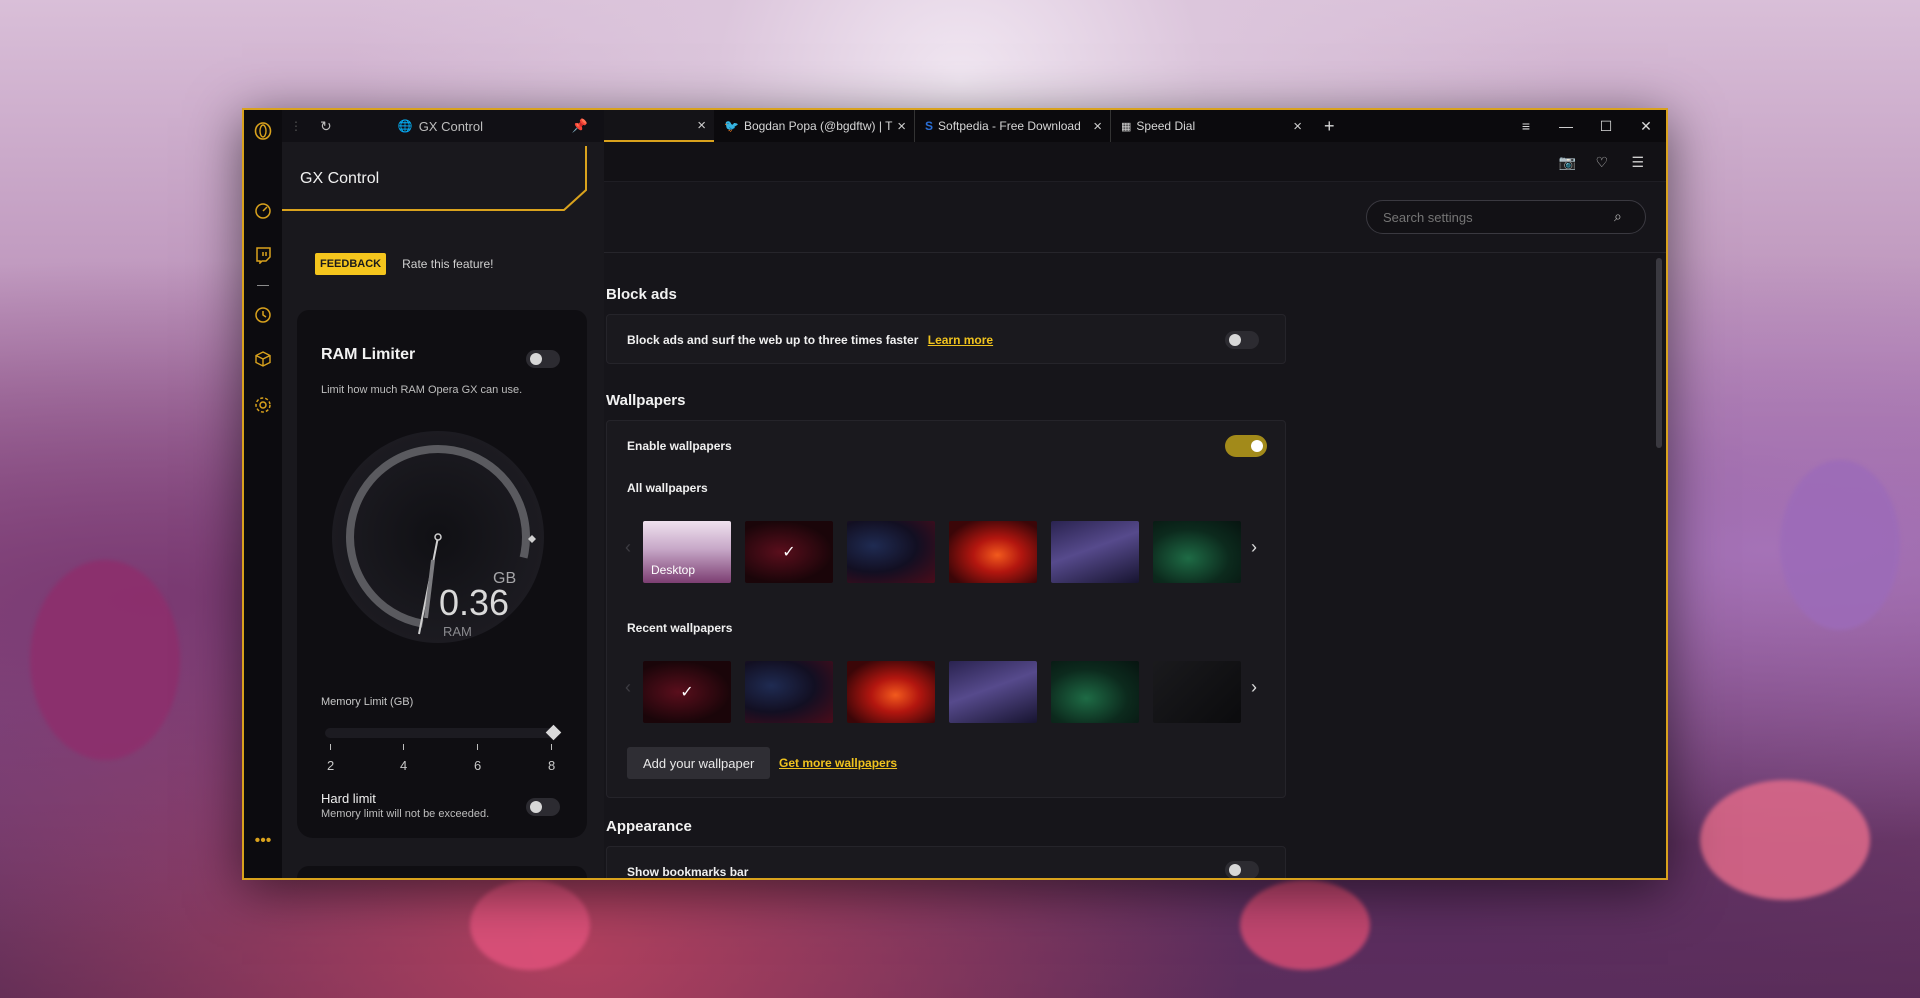  I want to click on ram-limiter-toggle, so click(543, 359).